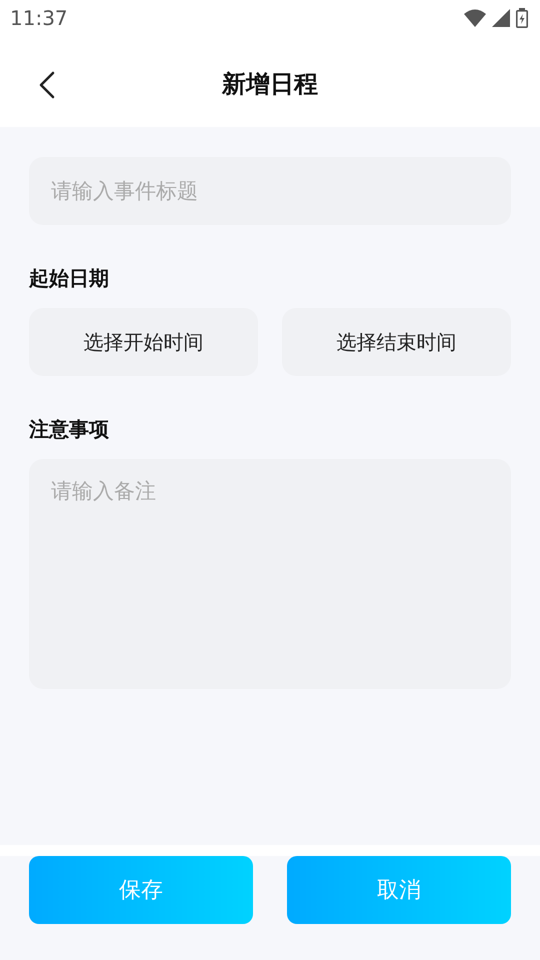  Describe the element at coordinates (270, 84) in the screenshot. I see `page-title: 新增日程` at that location.